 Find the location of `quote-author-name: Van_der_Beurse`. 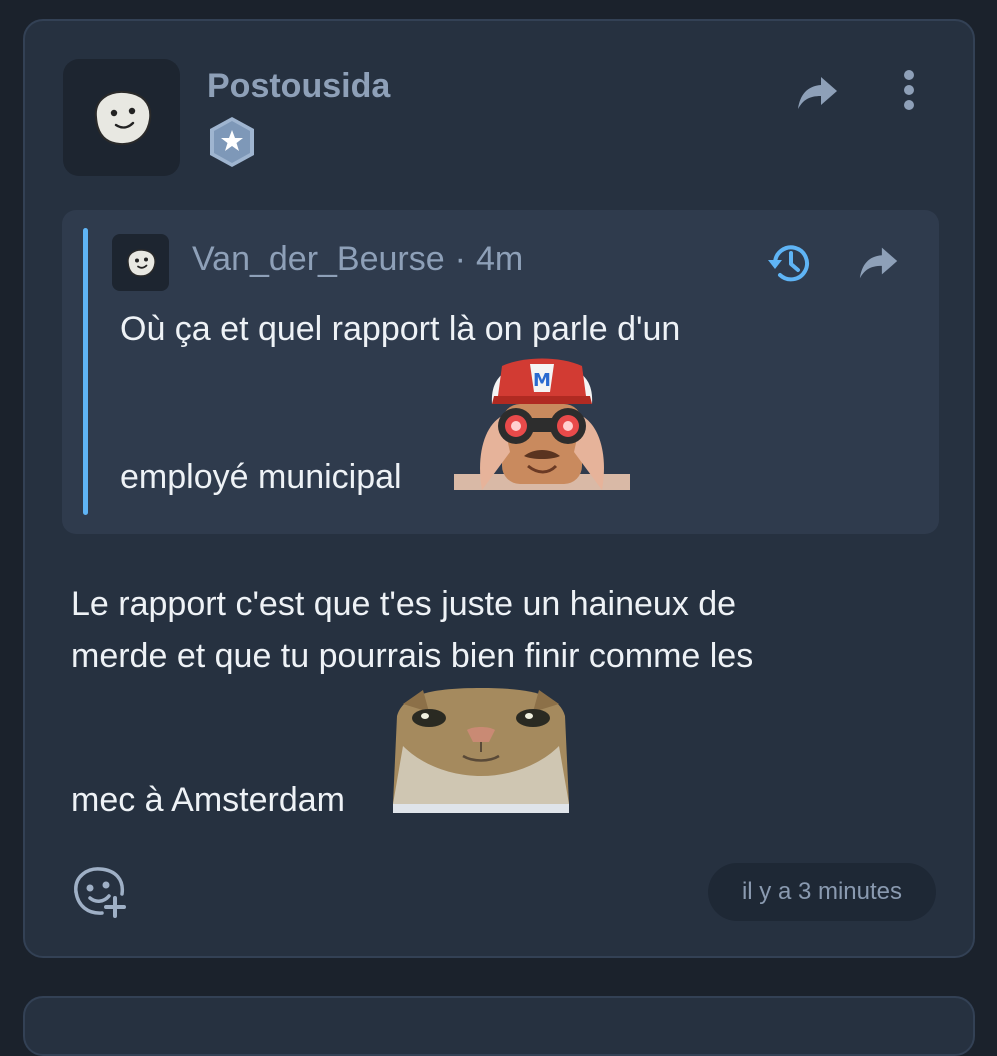

quote-author-name: Van_der_Beurse is located at coordinates (318, 259).